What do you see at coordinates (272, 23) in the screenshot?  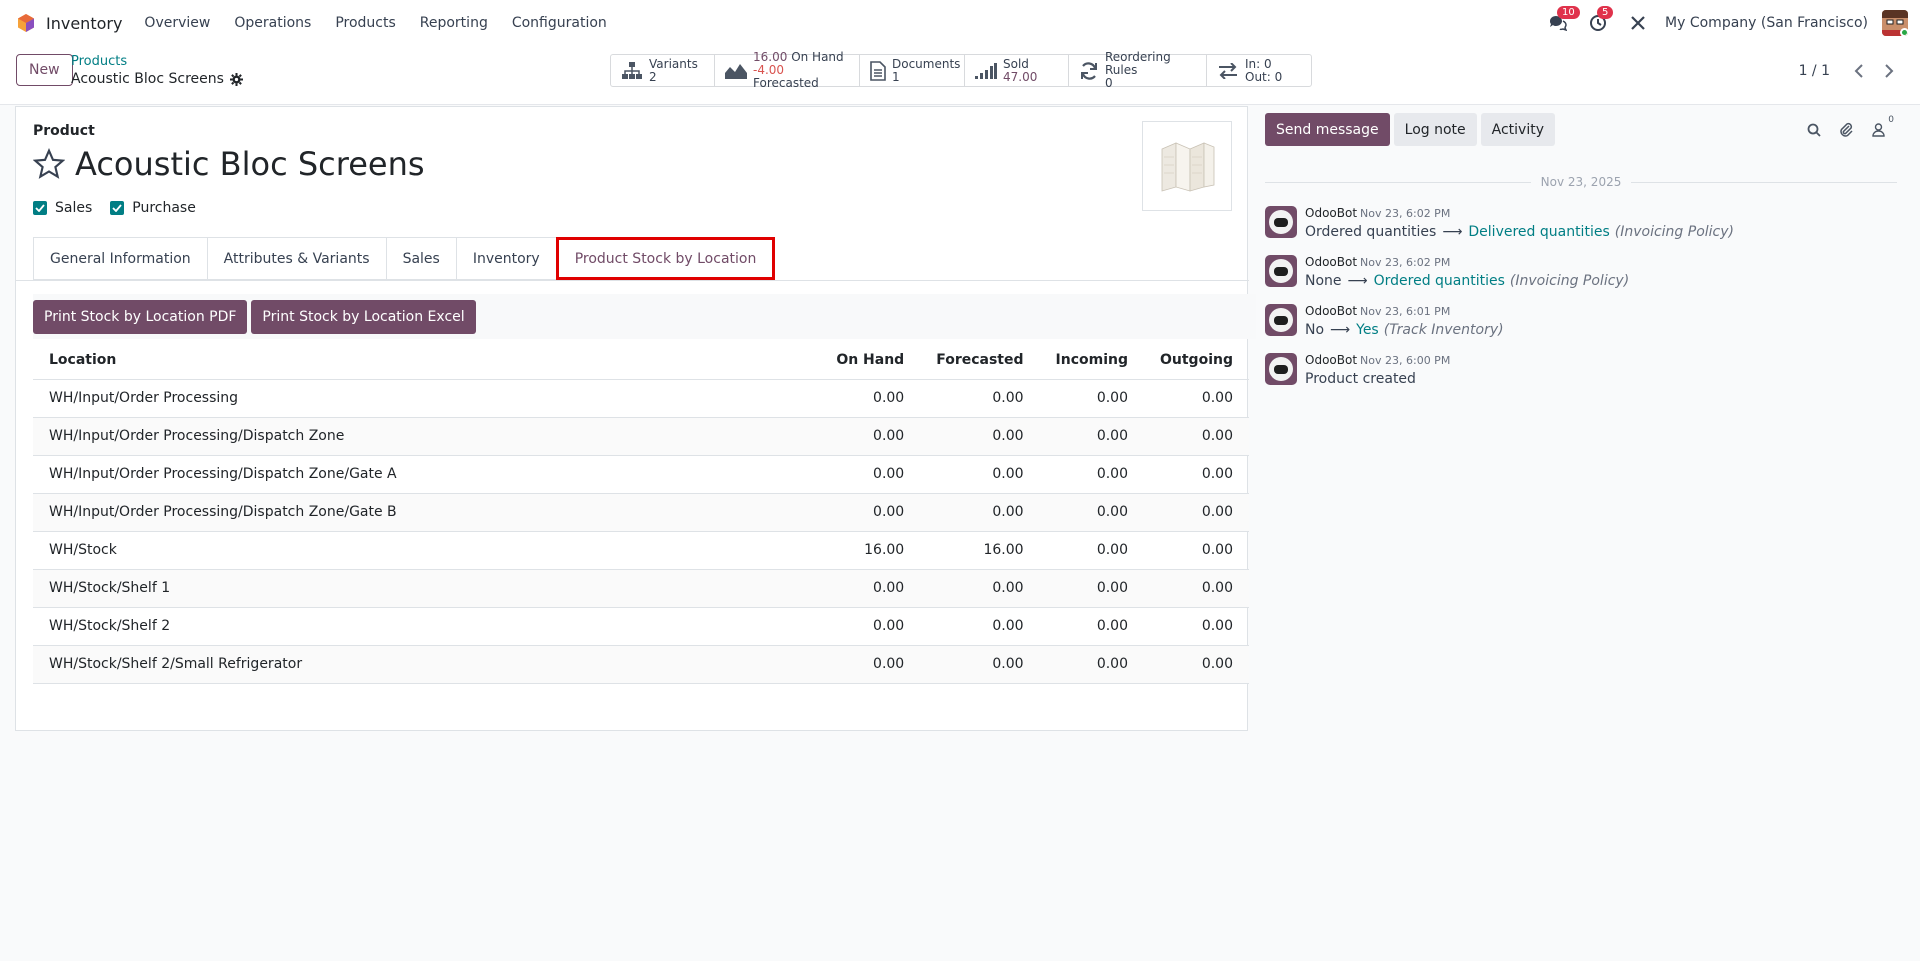 I see `menu-operations: Operations` at bounding box center [272, 23].